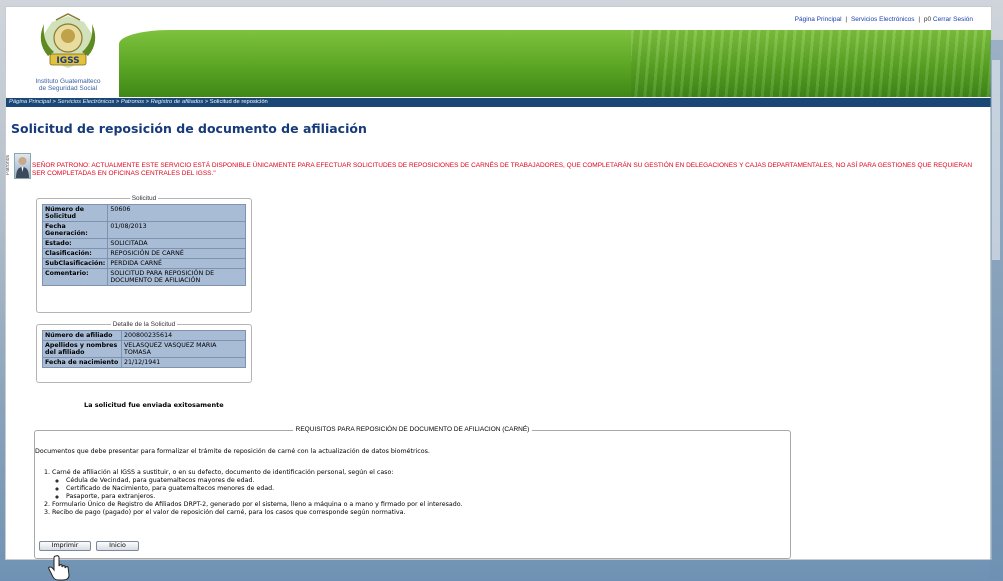 The image size is (1003, 581). I want to click on breadcrumb-home: Página Principal, so click(30, 102).